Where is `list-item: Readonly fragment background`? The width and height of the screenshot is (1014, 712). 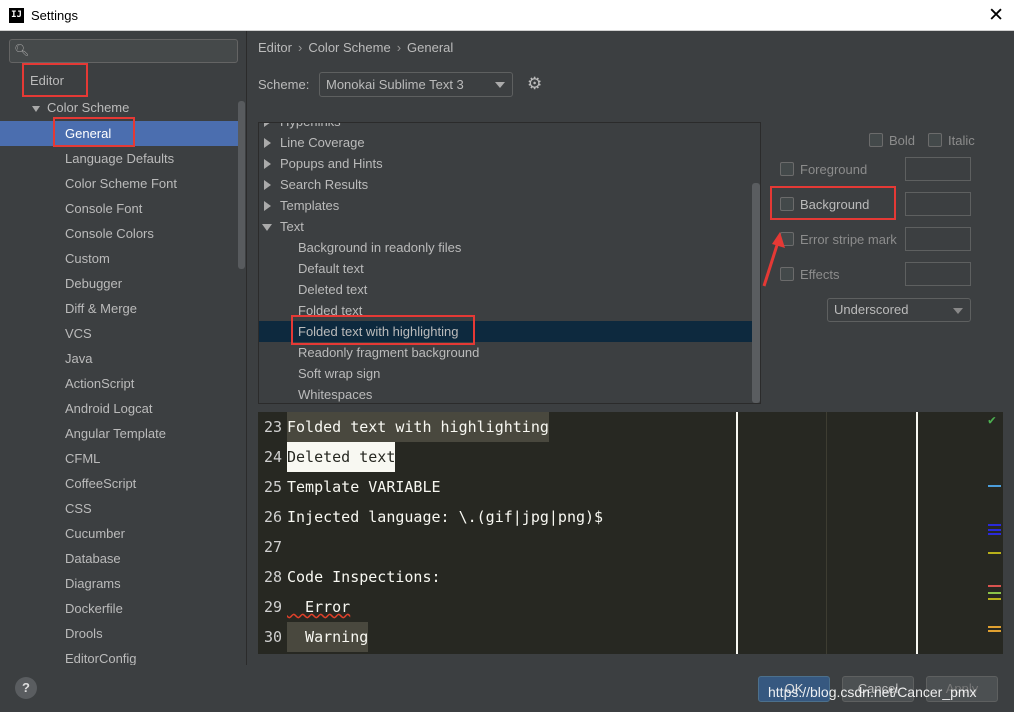
list-item: Readonly fragment background is located at coordinates (509, 352).